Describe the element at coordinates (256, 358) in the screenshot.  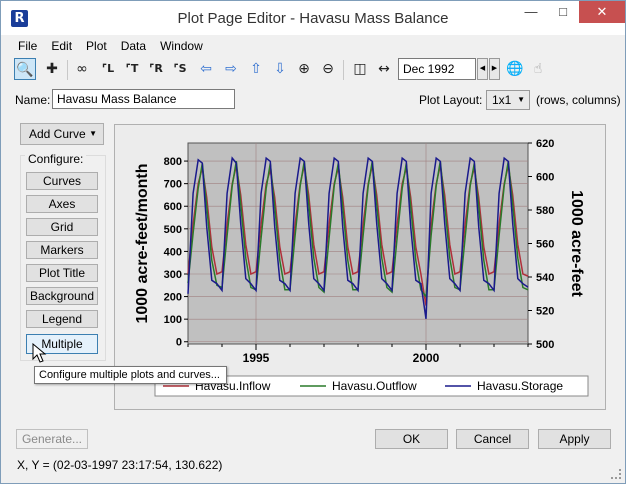
I see `x-tick-label: 1995` at that location.